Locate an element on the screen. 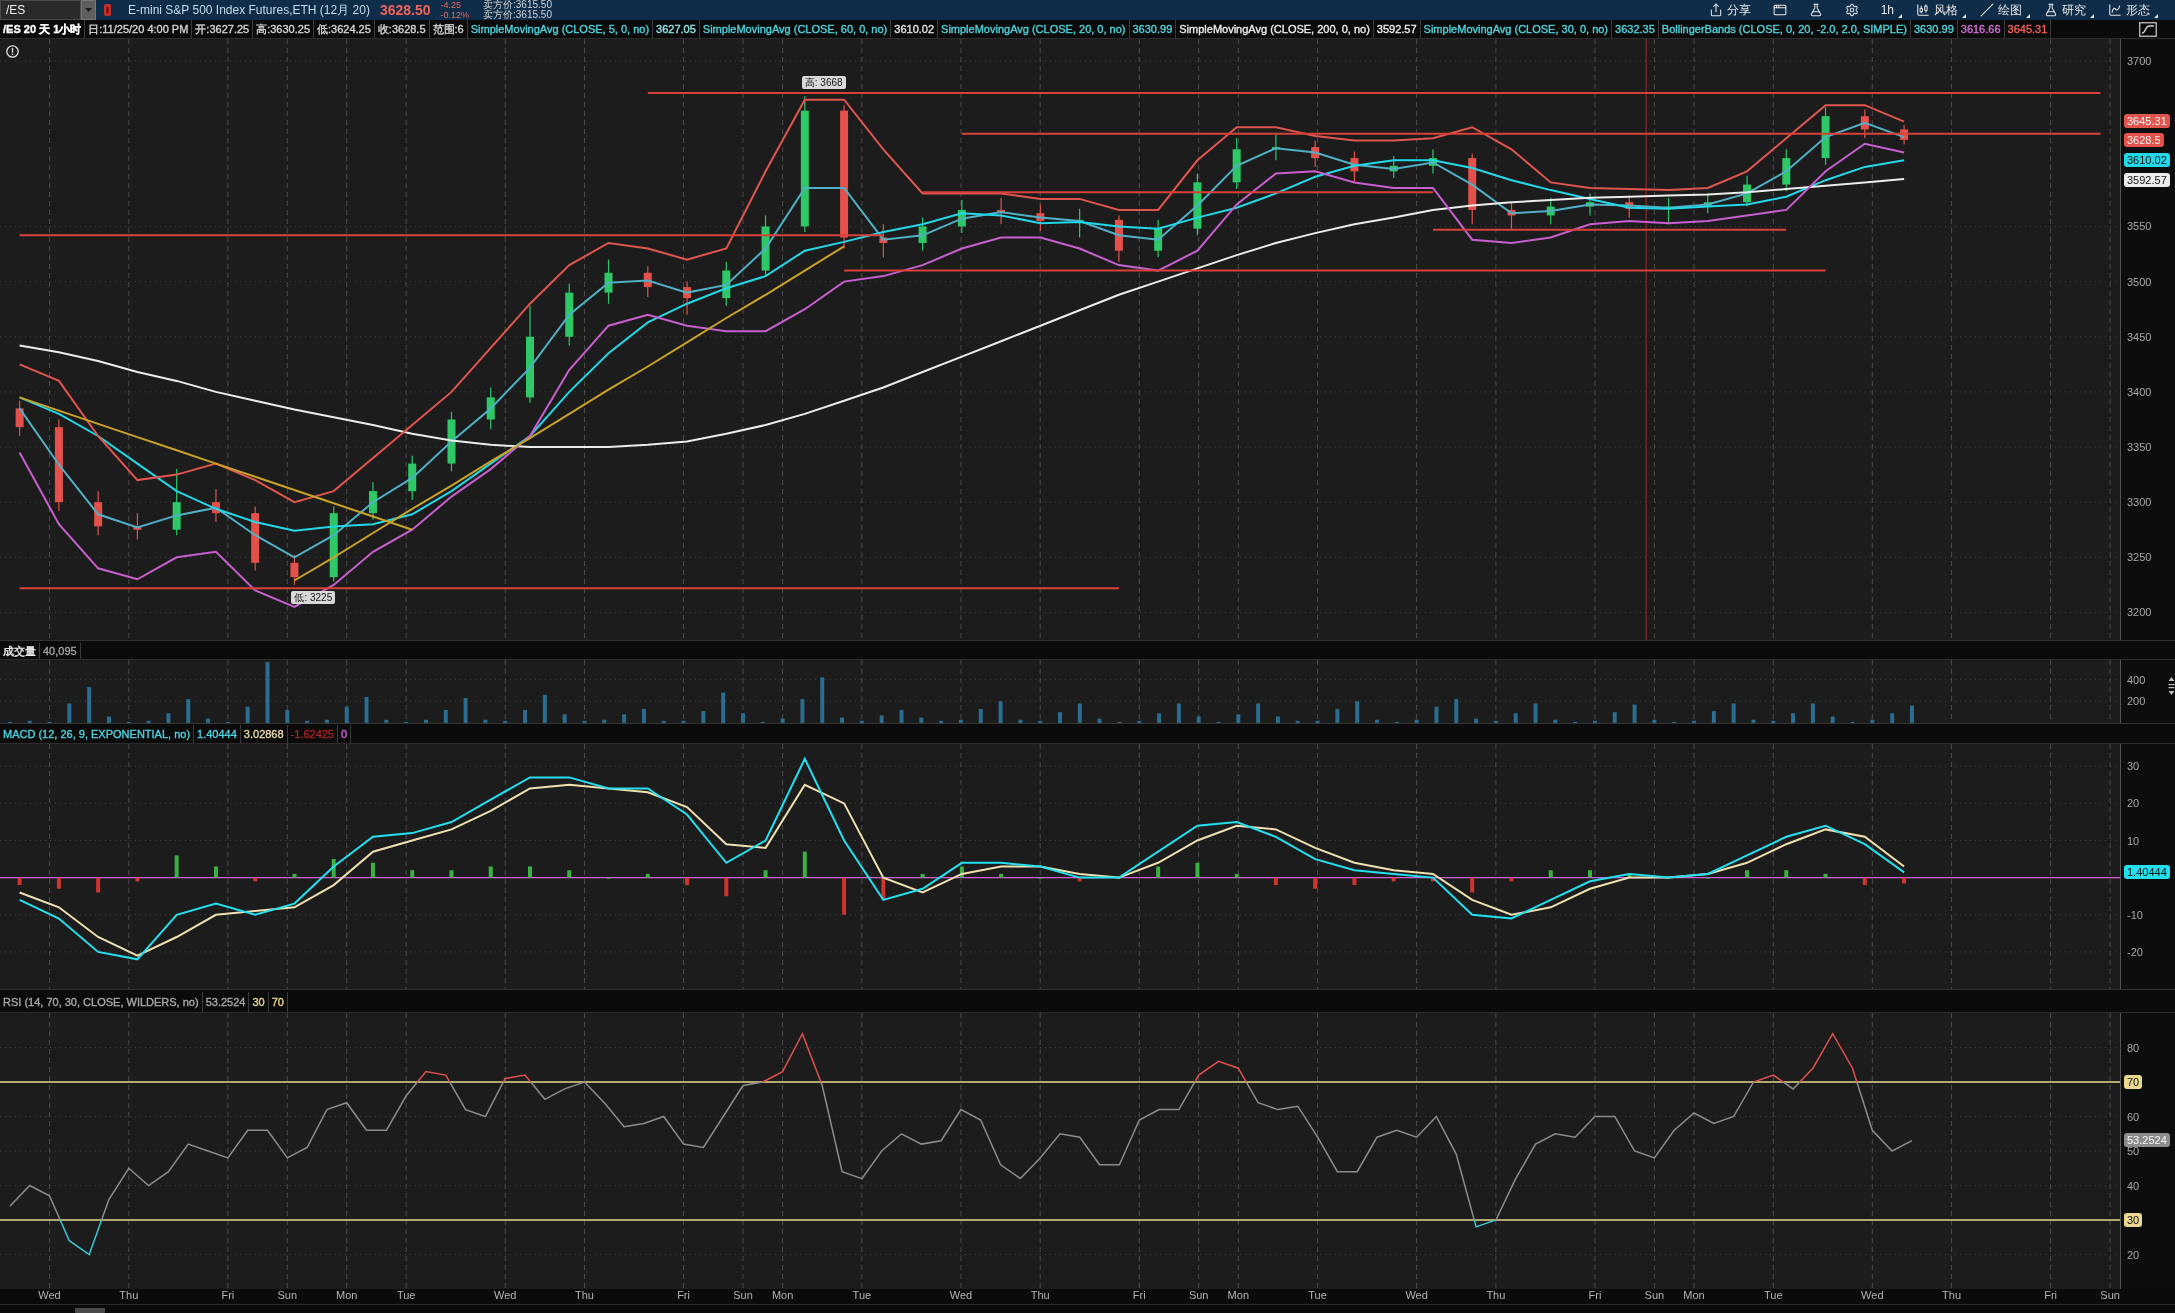 The height and width of the screenshot is (1313, 2175). last-price: 3628.50 is located at coordinates (405, 10).